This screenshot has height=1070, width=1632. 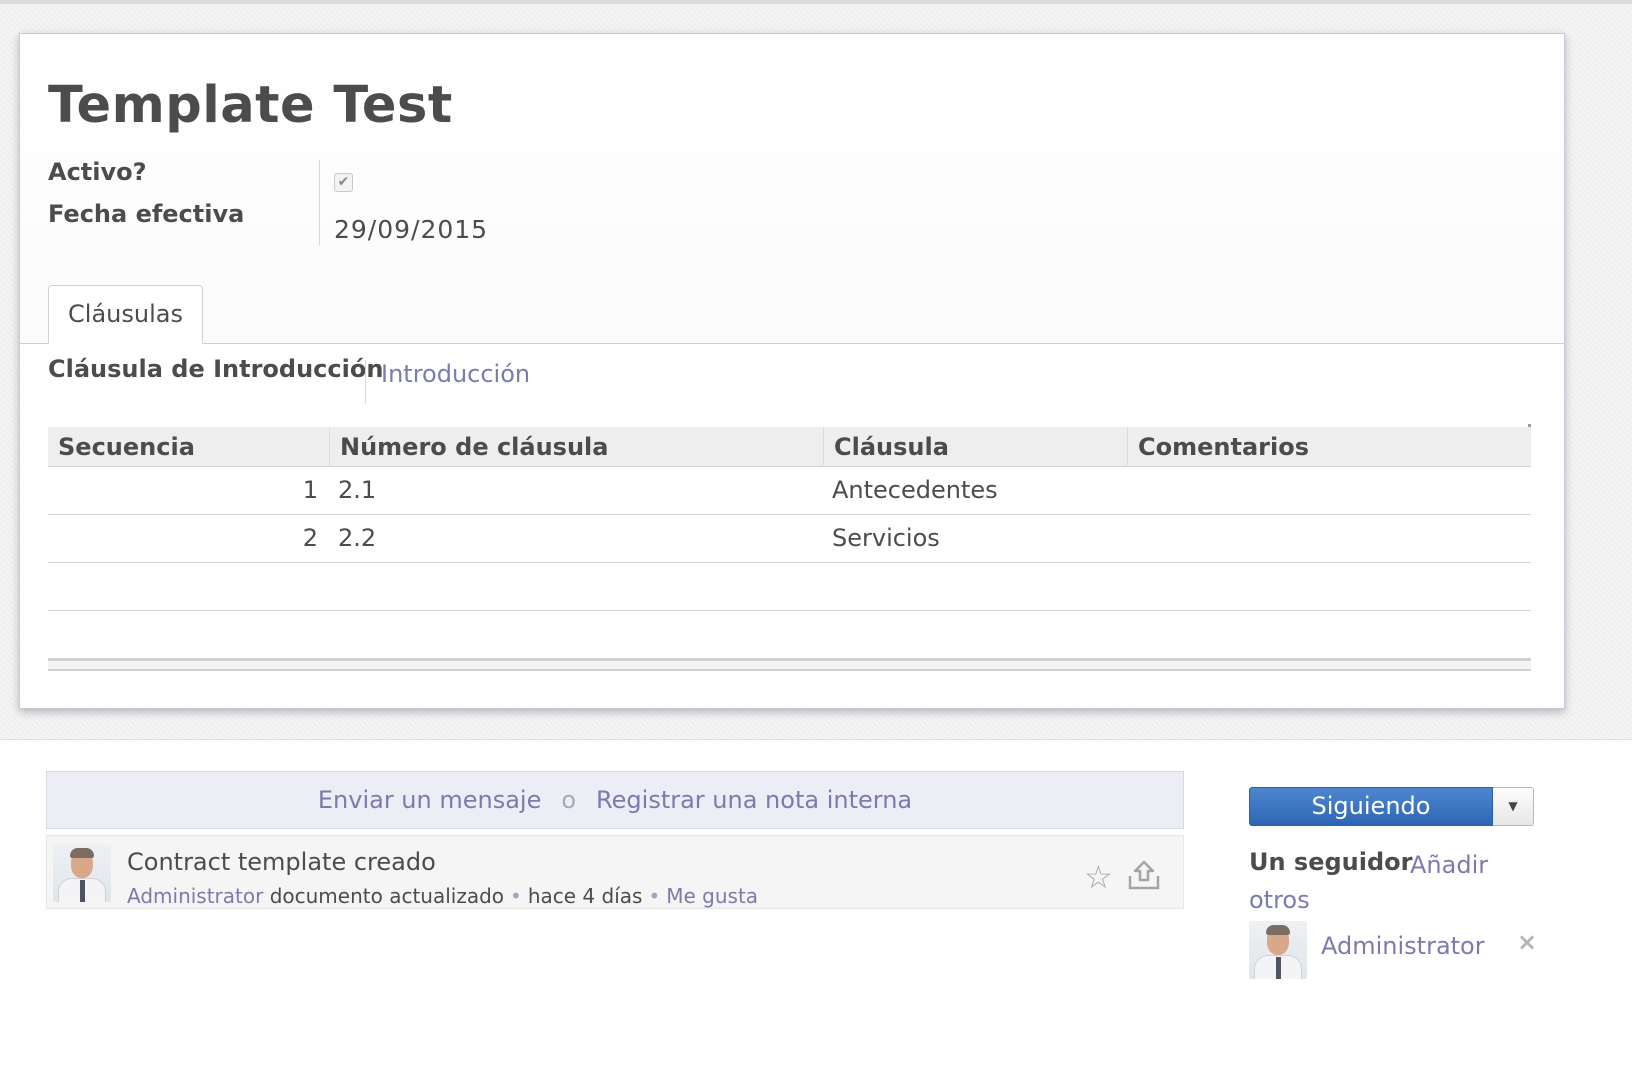 I want to click on active-label: Activo?, so click(x=97, y=172).